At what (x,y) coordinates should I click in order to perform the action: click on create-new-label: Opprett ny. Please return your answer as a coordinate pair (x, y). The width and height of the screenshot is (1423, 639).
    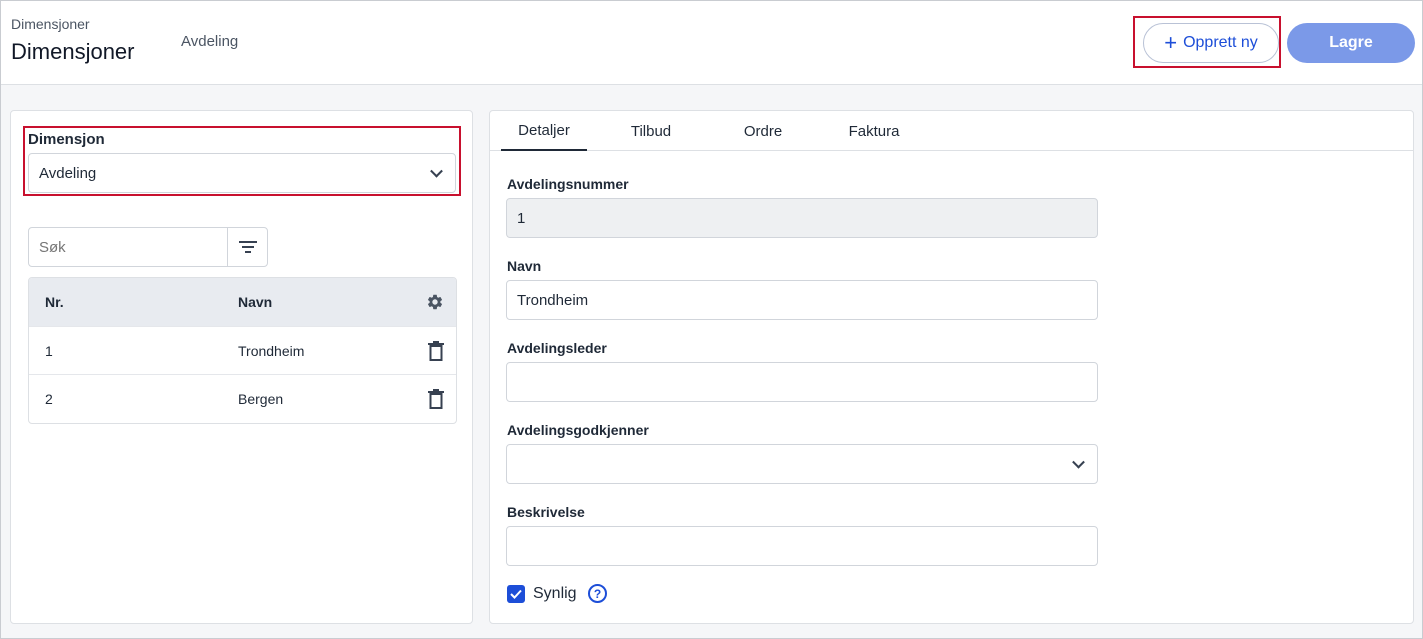
    Looking at the image, I should click on (1220, 42).